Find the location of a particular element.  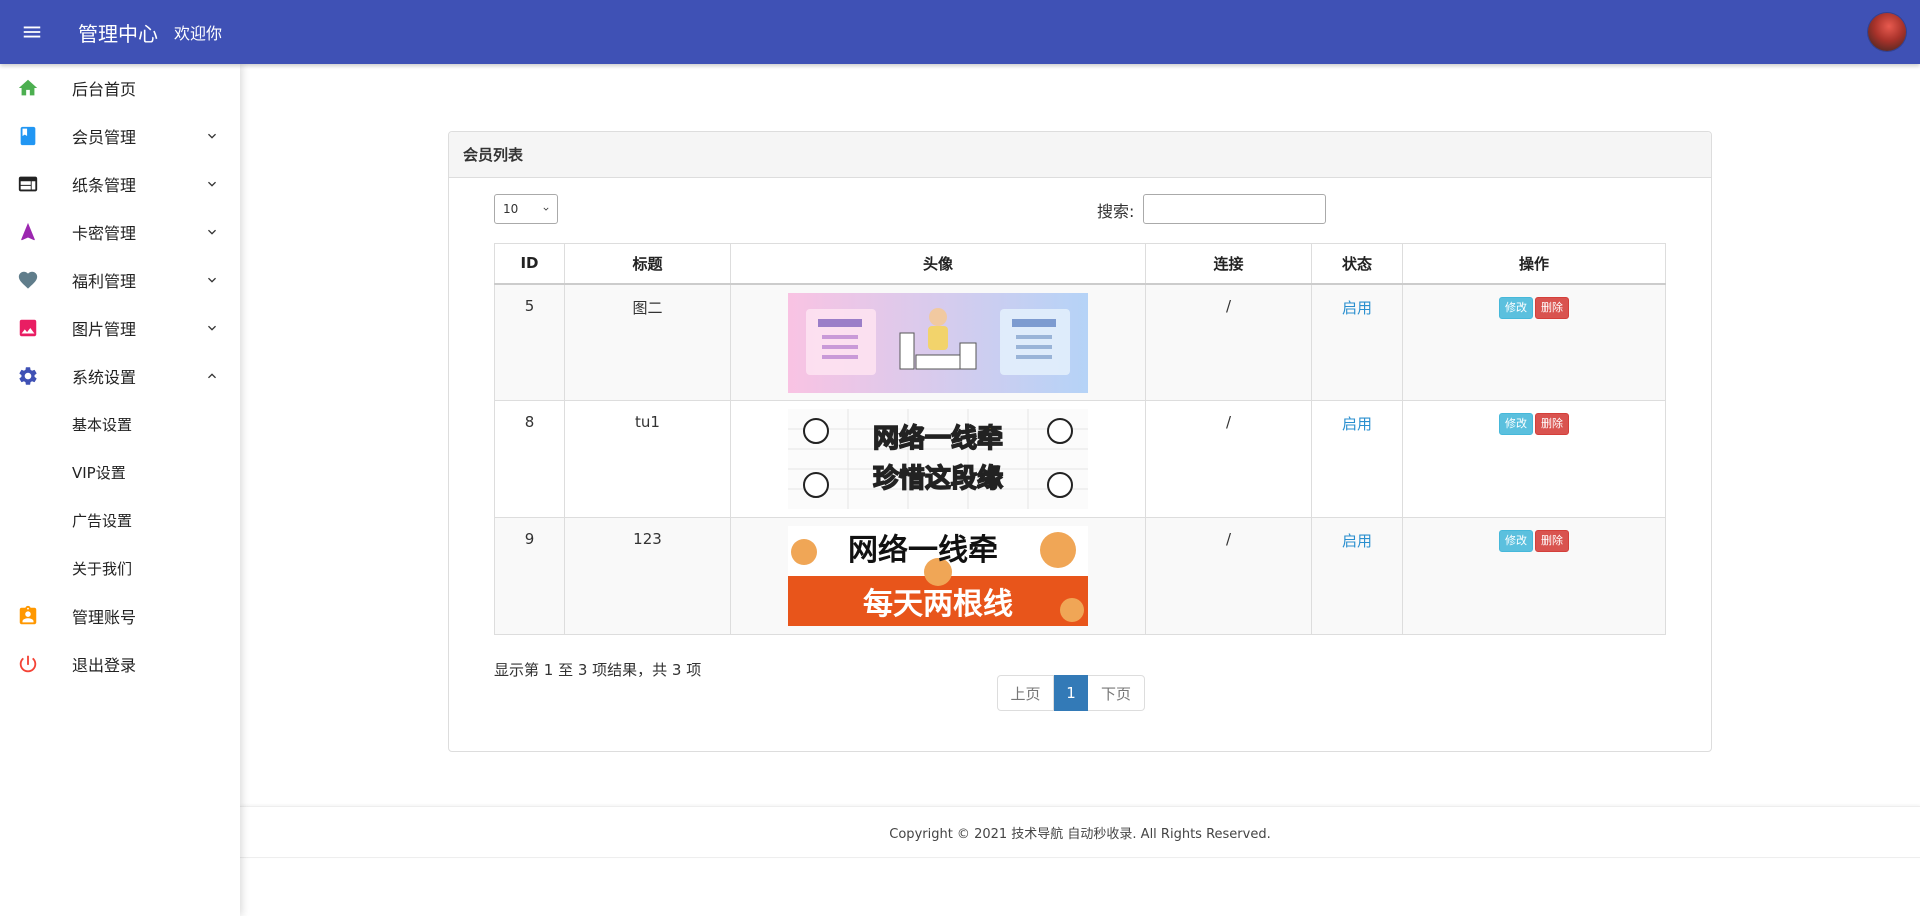

page-1-button: 1 is located at coordinates (1071, 693).